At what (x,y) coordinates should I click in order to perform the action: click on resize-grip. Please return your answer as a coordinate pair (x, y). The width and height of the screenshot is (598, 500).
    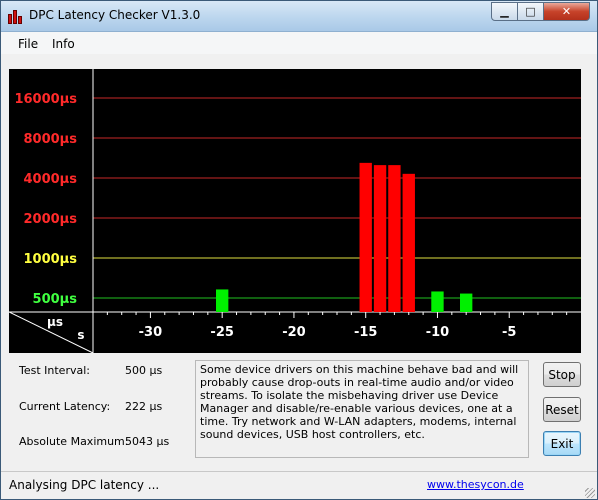
    Looking at the image, I should click on (590, 493).